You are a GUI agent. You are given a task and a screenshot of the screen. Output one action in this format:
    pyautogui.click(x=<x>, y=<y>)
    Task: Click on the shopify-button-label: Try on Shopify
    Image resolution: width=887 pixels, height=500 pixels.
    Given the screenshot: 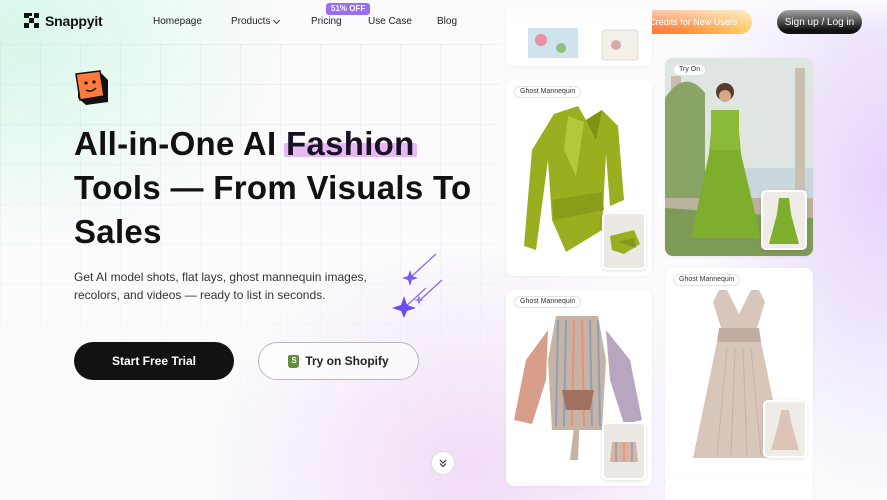 What is the action you would take?
    pyautogui.click(x=347, y=361)
    